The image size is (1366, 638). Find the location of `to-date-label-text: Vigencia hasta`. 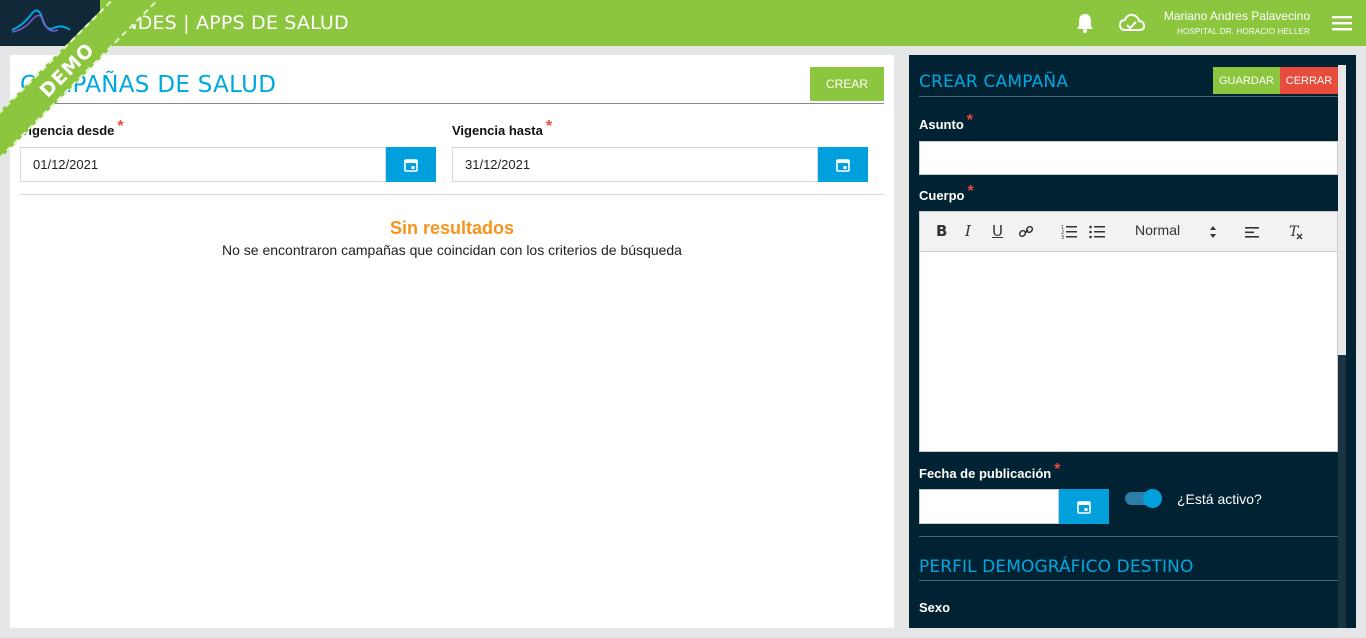

to-date-label-text: Vigencia hasta is located at coordinates (497, 130).